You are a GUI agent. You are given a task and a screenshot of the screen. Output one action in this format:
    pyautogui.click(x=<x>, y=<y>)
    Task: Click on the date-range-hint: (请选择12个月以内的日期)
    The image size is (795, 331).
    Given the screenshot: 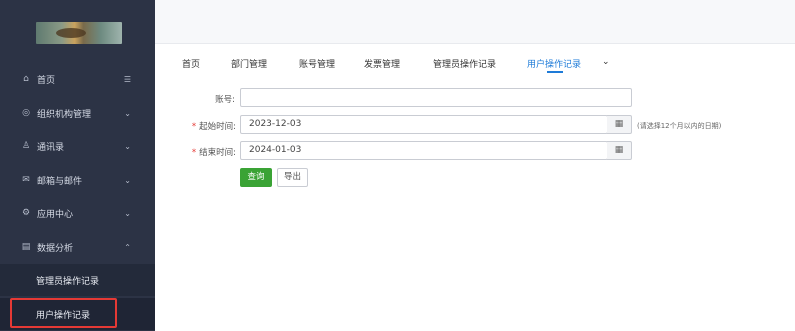 What is the action you would take?
    pyautogui.click(x=679, y=126)
    